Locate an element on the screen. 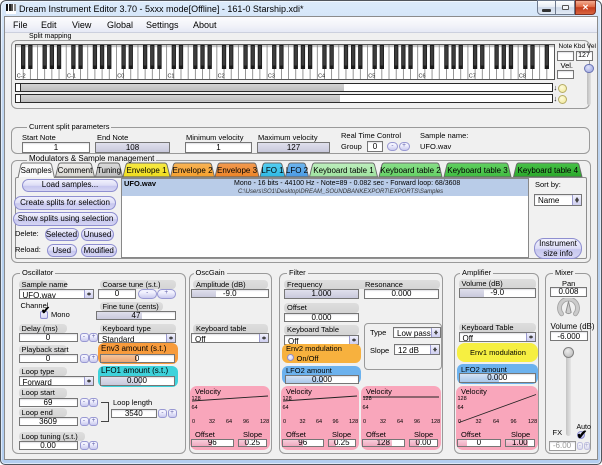  svg-text: C4 is located at coordinates (321, 76).